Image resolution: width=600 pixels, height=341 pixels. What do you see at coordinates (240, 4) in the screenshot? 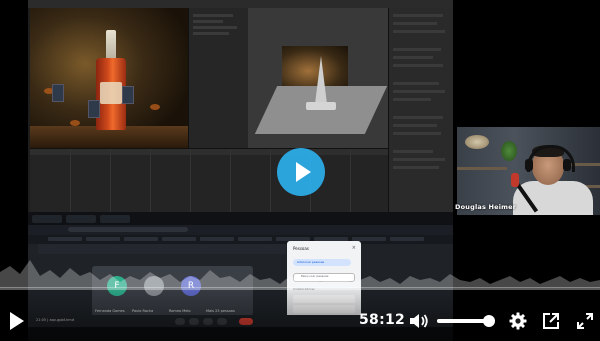
I see `blender-topbar` at bounding box center [240, 4].